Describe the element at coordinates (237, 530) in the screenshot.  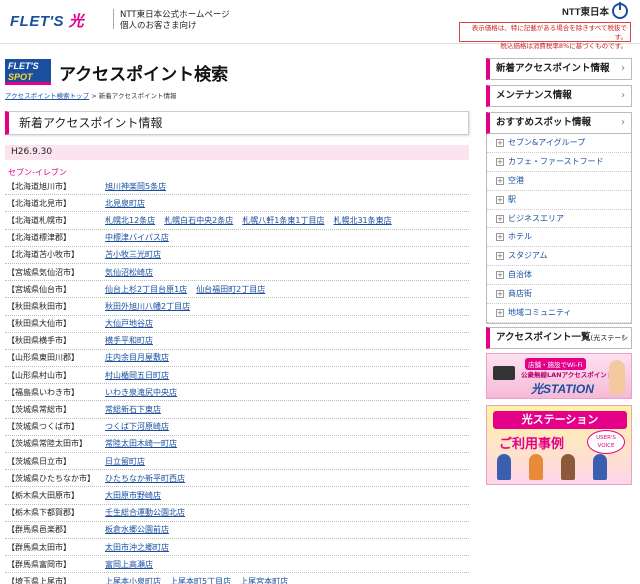
I see `table-row: 【群馬県邑楽郡】 板倉水郷公園前店` at that location.